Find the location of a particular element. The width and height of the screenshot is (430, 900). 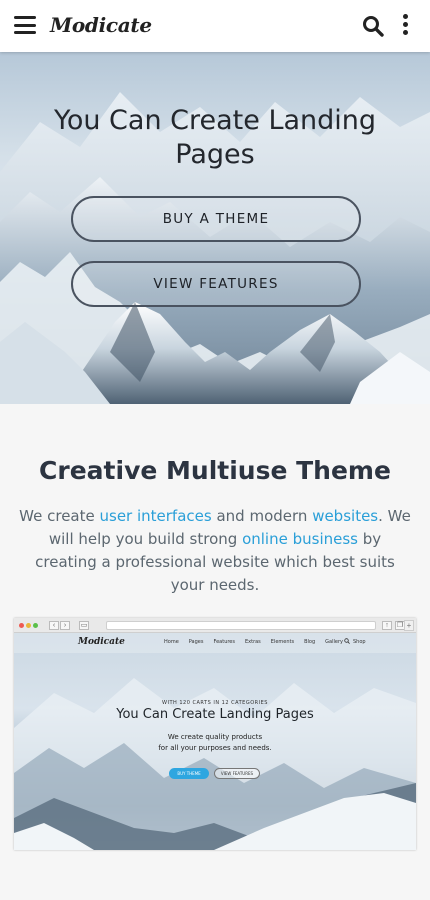

mockup-menu-item: Elements is located at coordinates (282, 642).